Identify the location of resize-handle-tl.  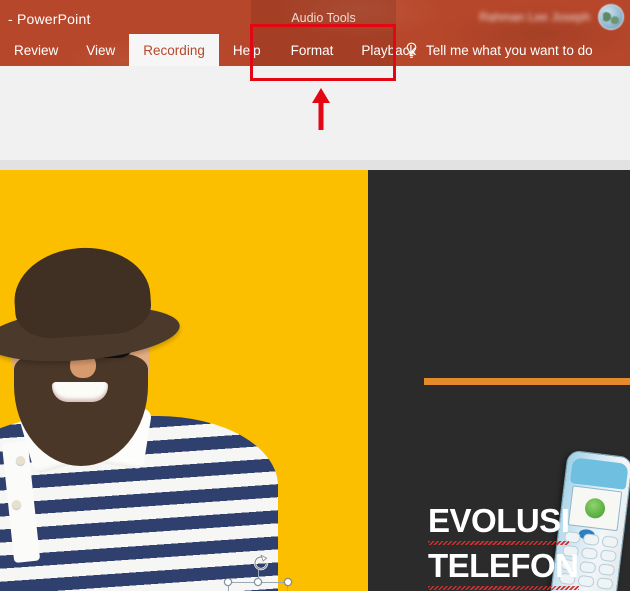
(228, 582).